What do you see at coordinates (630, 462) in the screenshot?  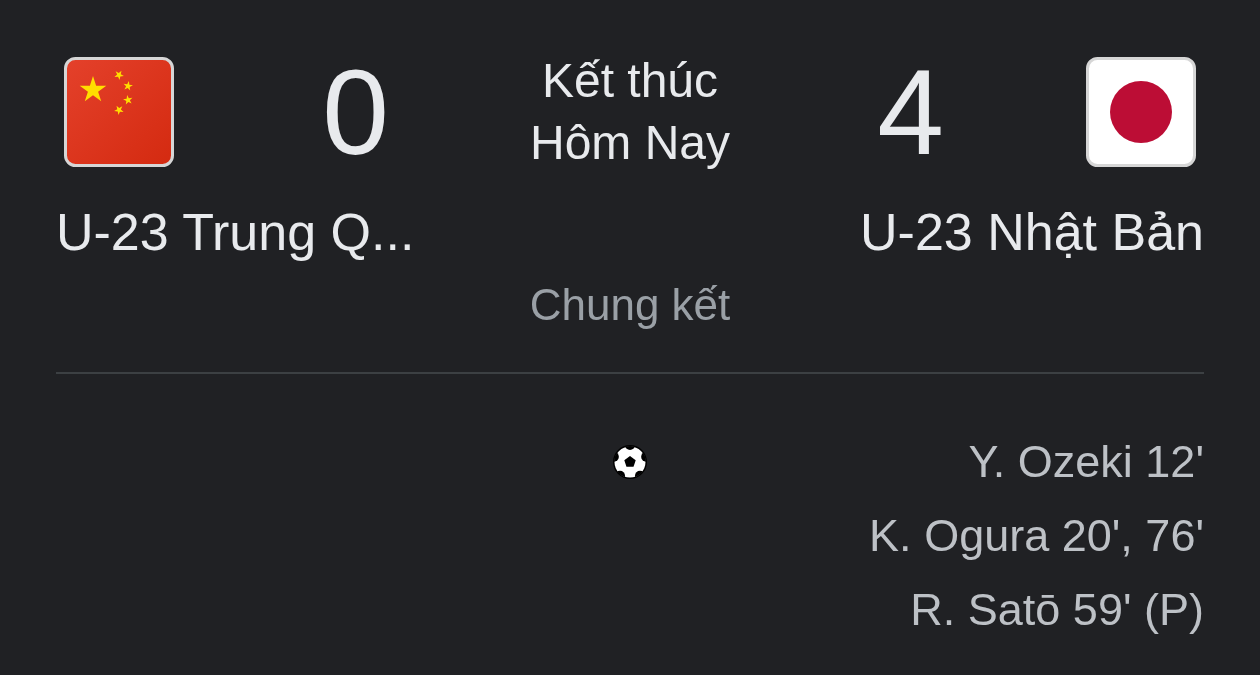 I see `soccer-ball-icon` at bounding box center [630, 462].